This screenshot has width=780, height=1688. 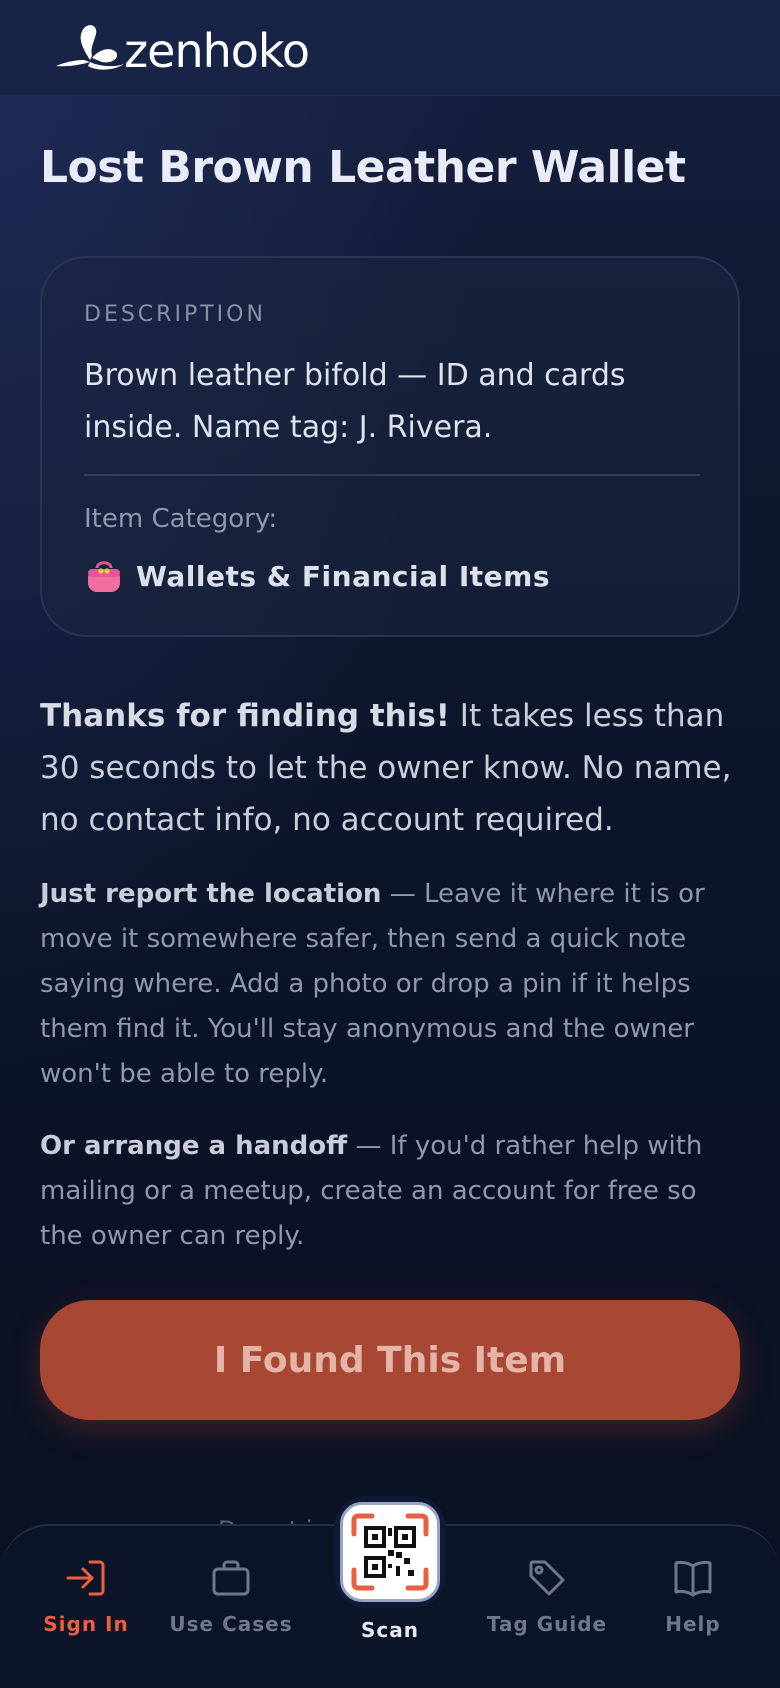 What do you see at coordinates (86, 1578) in the screenshot?
I see `sign-in-icon` at bounding box center [86, 1578].